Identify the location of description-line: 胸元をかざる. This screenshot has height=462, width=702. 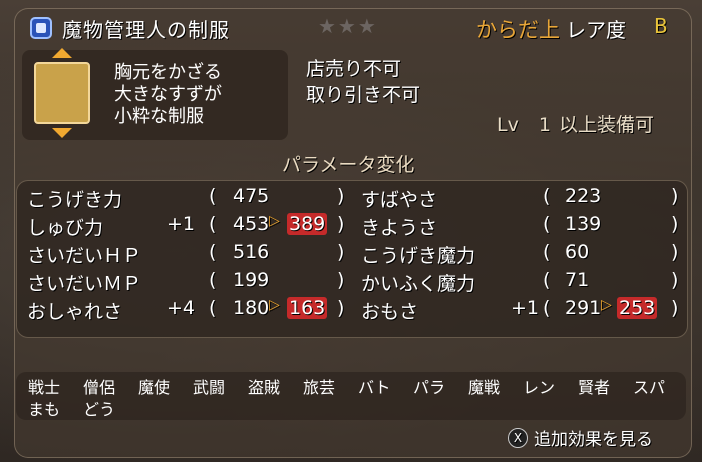
(168, 72).